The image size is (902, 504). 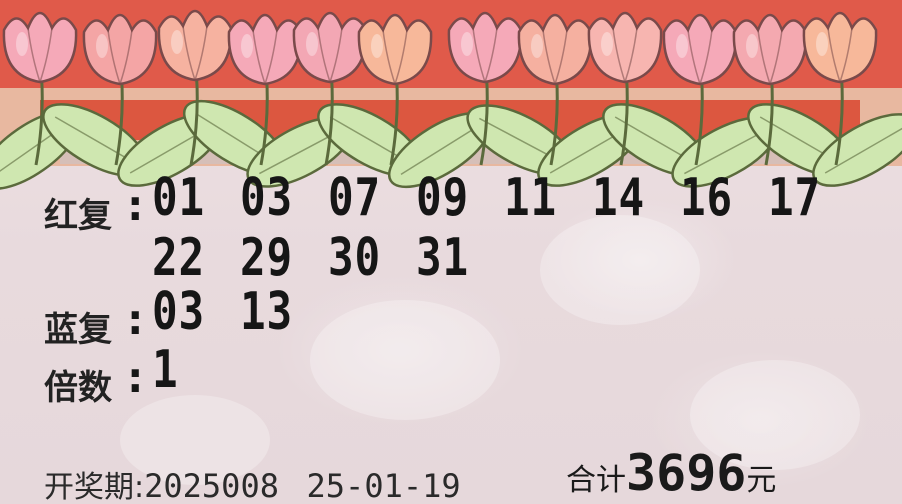 I want to click on red-compound-colon: :, so click(x=135, y=205).